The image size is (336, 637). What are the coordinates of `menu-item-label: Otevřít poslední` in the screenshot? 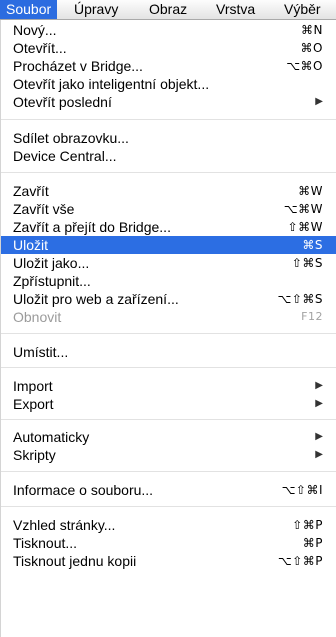 It's located at (62, 102).